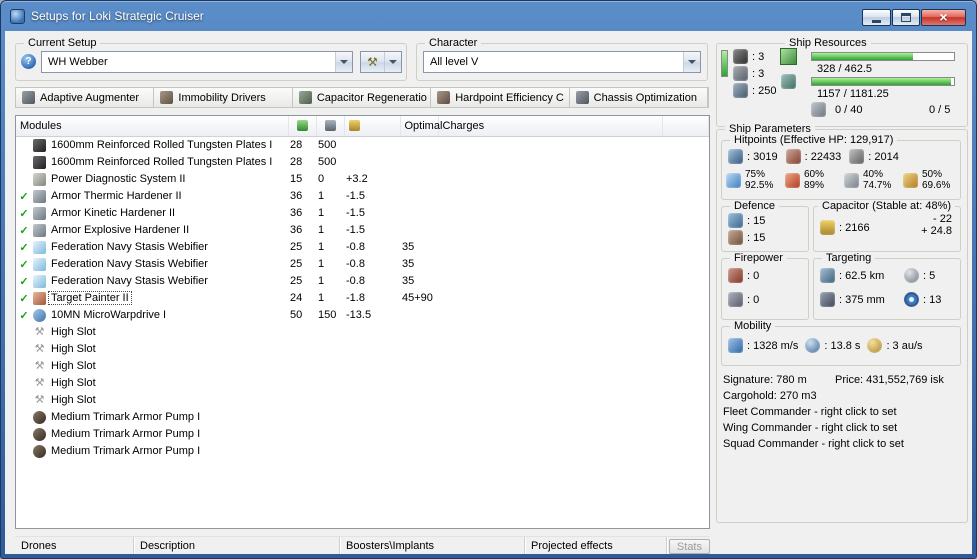  I want to click on tab-boosters-implants: Boosters\Implants, so click(432, 545).